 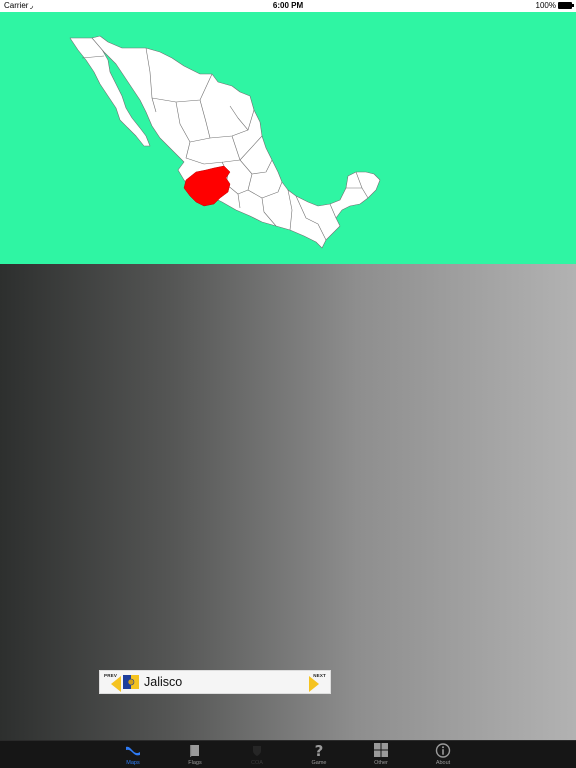 I want to click on tab-about-label: About, so click(x=443, y=763).